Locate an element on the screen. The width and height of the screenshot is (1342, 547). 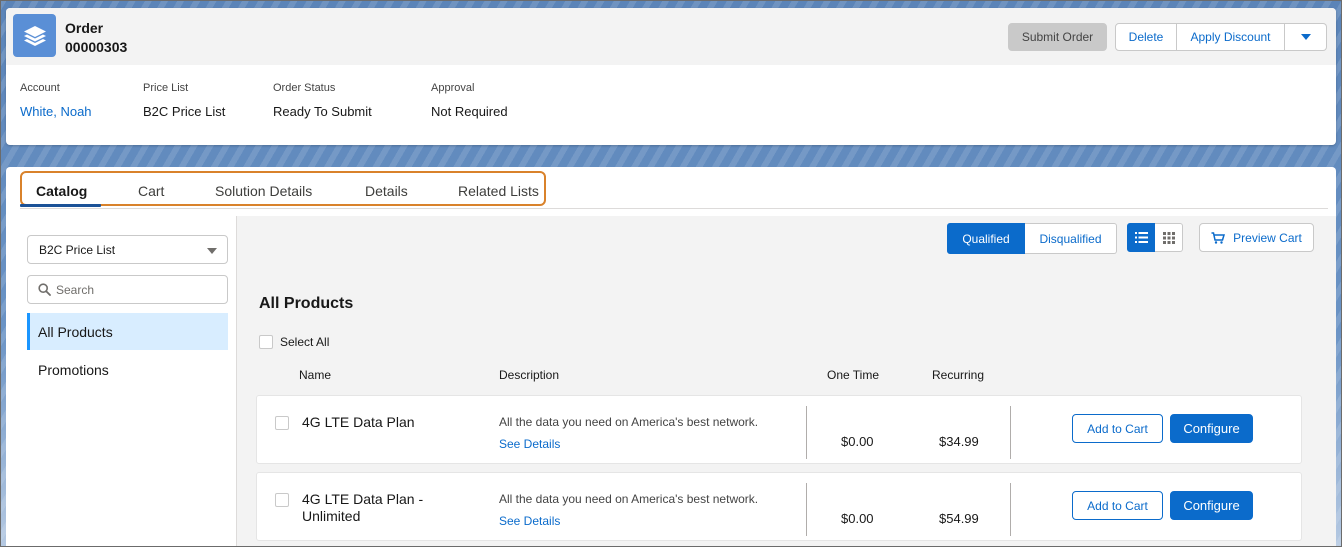
field-value: Ready To Submit is located at coordinates (322, 111).